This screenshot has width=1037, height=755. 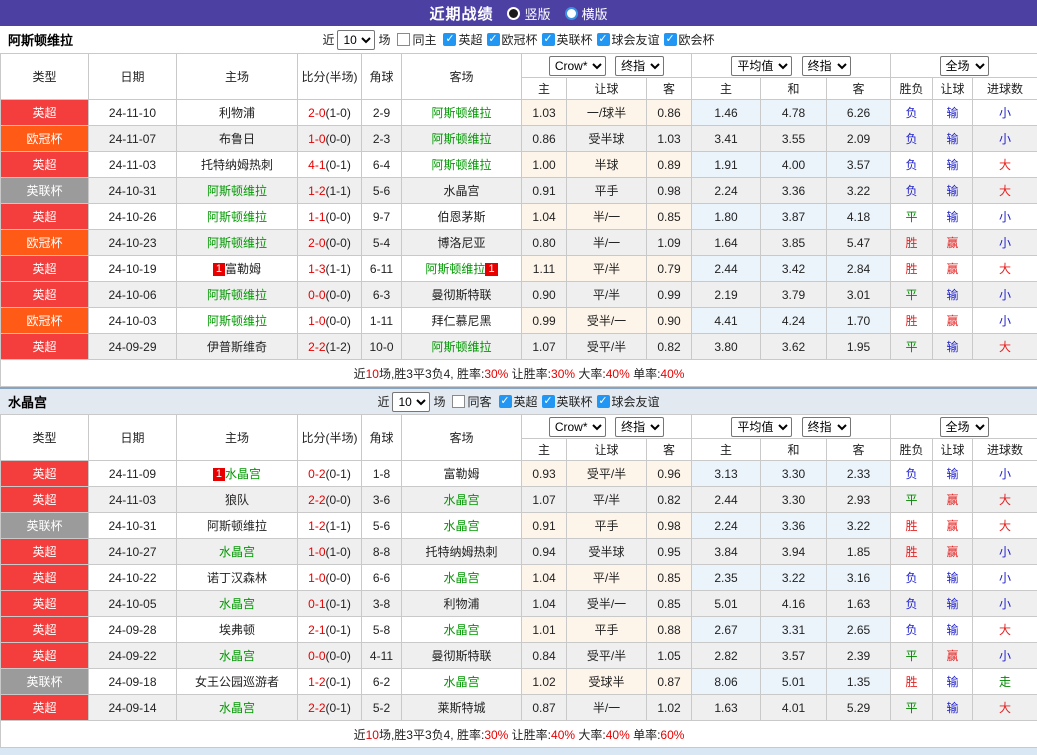 What do you see at coordinates (607, 474) in the screenshot?
I see `odds-handicap: 受平/半` at bounding box center [607, 474].